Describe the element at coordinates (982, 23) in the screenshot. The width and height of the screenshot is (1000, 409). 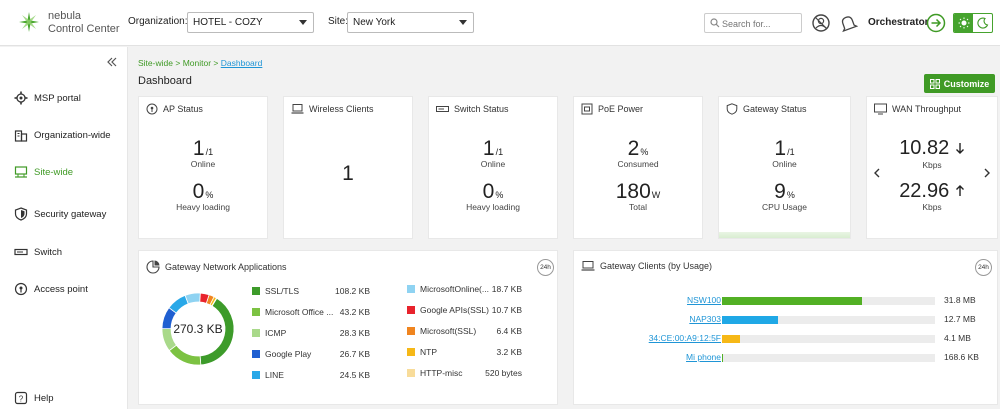
I see `dark-theme-option` at that location.